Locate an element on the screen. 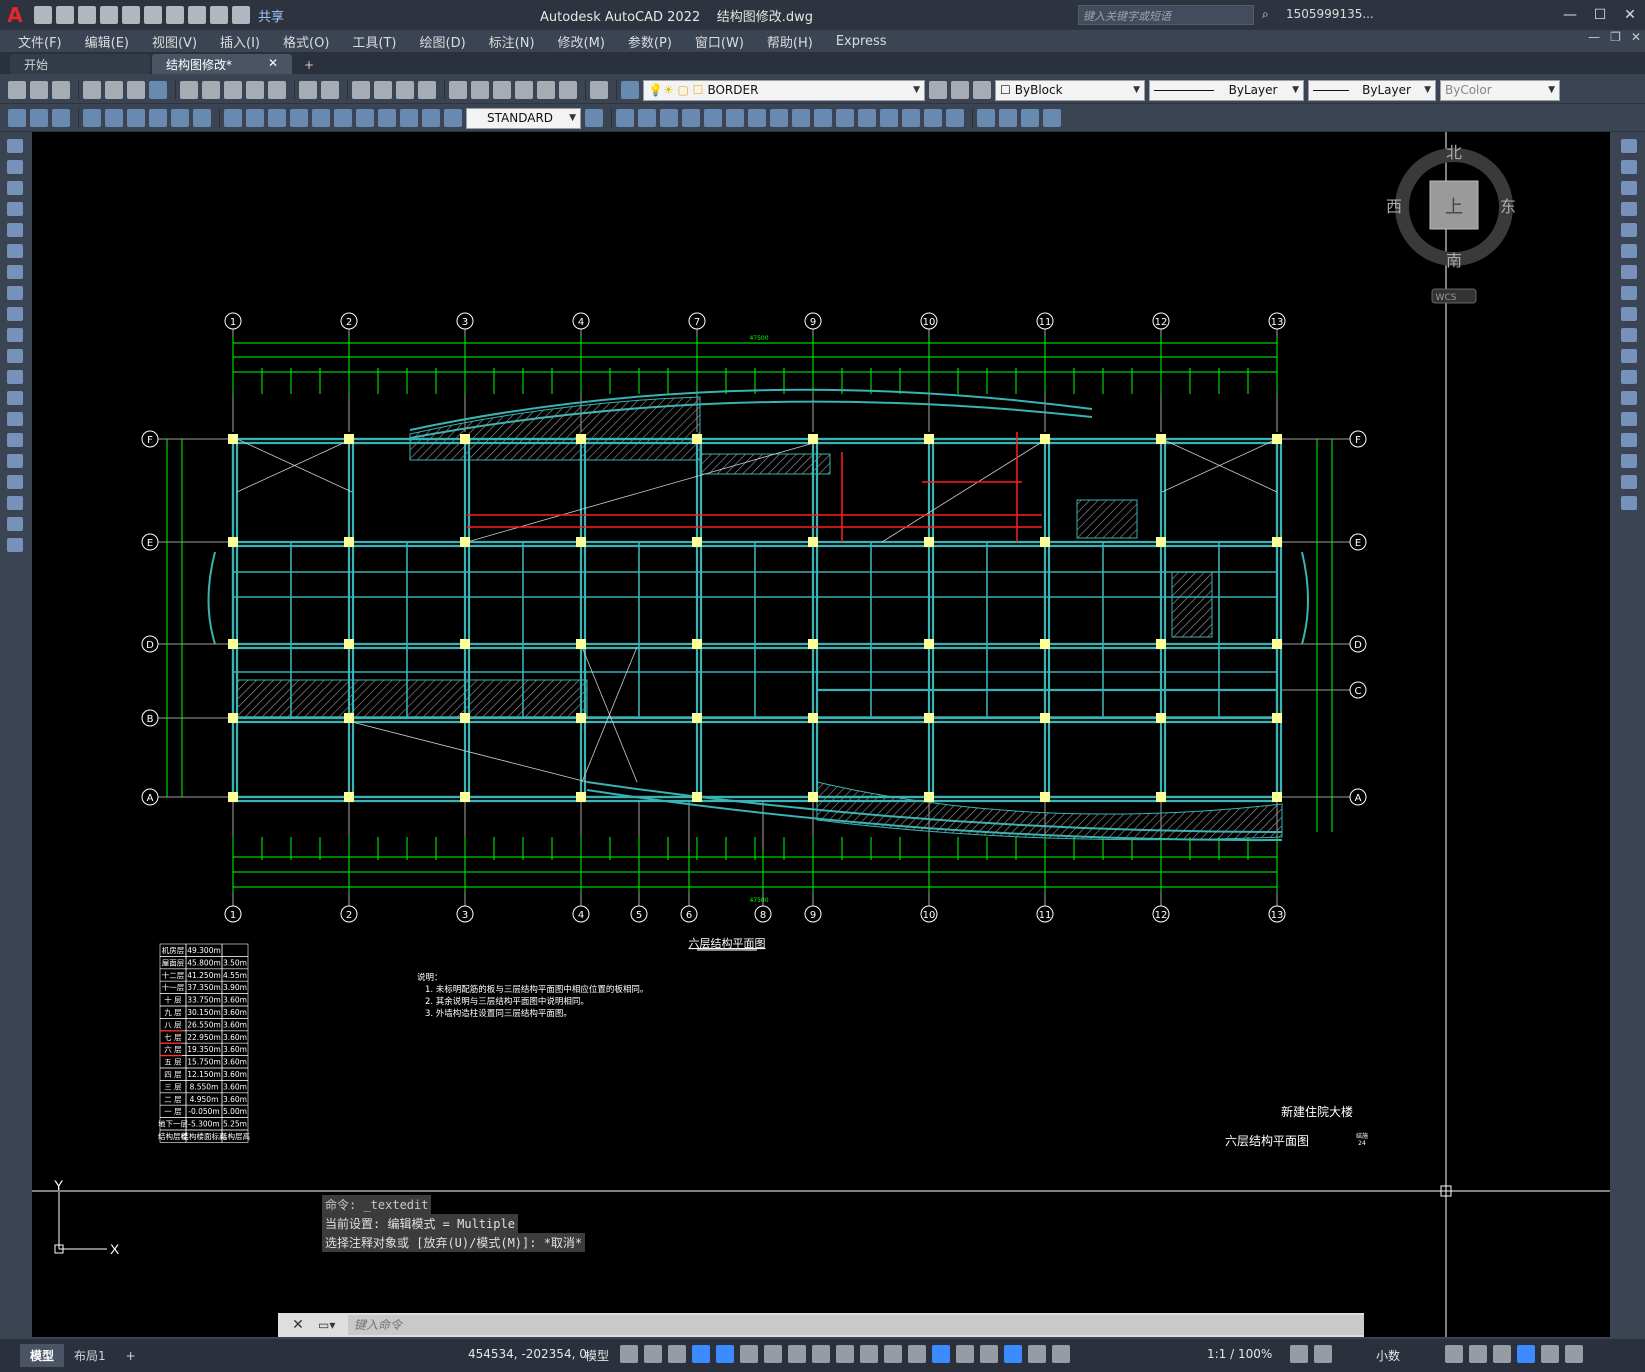  polyline-icon is located at coordinates (15, 188).